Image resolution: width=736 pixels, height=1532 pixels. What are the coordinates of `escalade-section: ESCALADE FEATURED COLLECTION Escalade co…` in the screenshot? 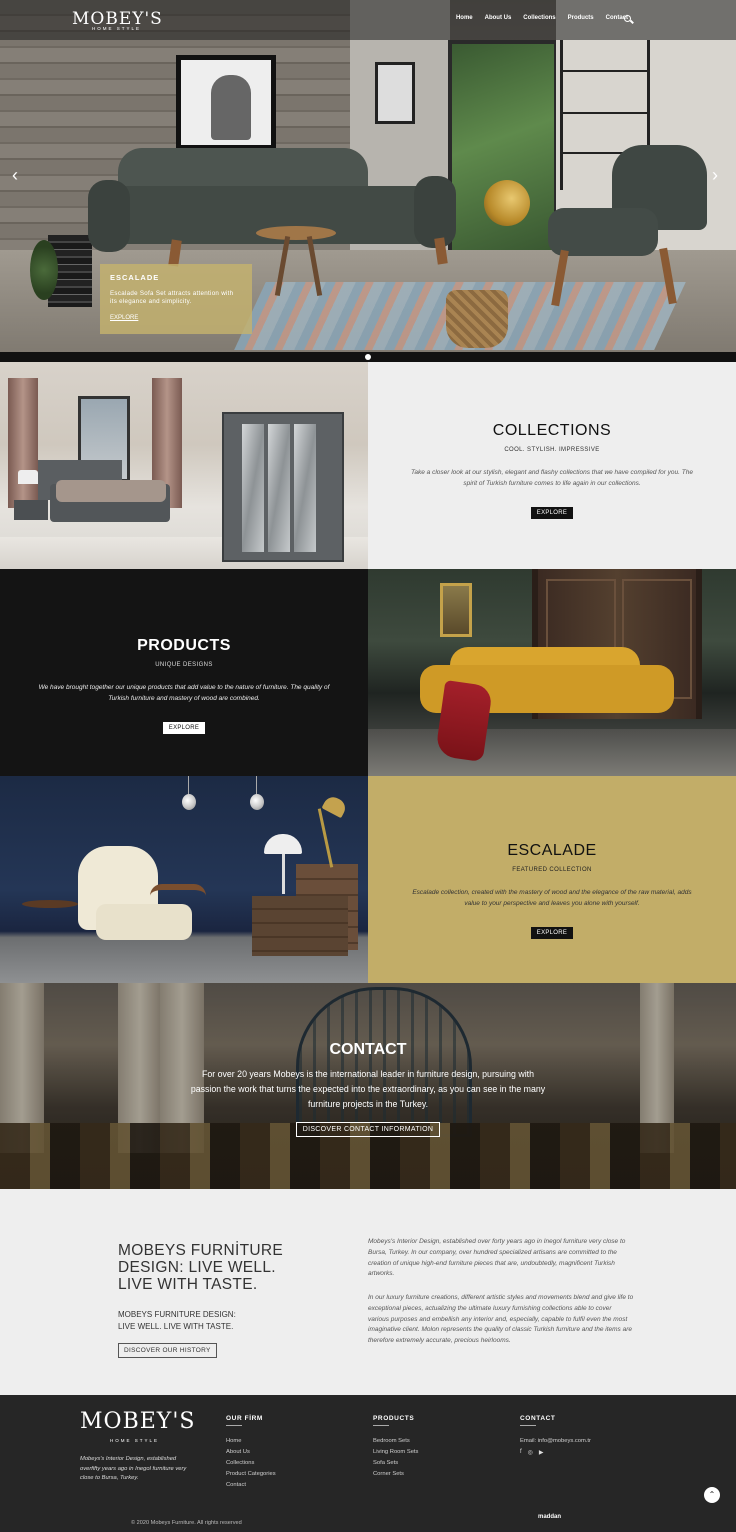 It's located at (368, 879).